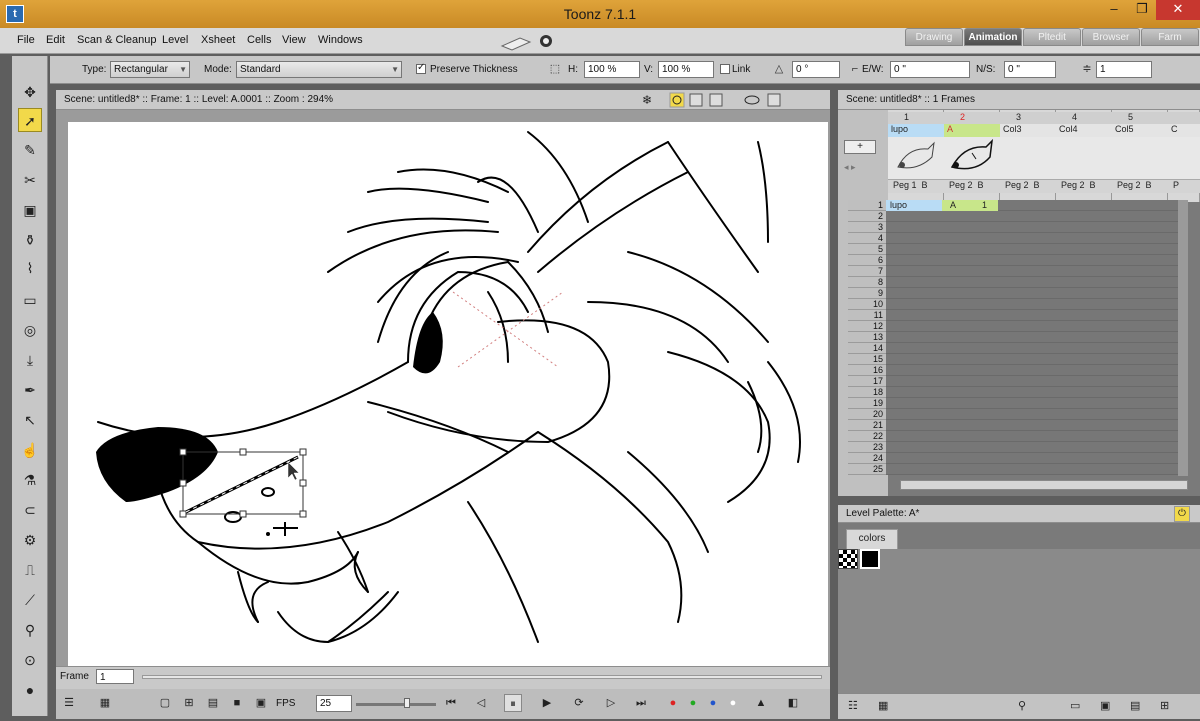 This screenshot has width=1200, height=721. Describe the element at coordinates (860, 147) in the screenshot. I see `add-note-button: +` at that location.